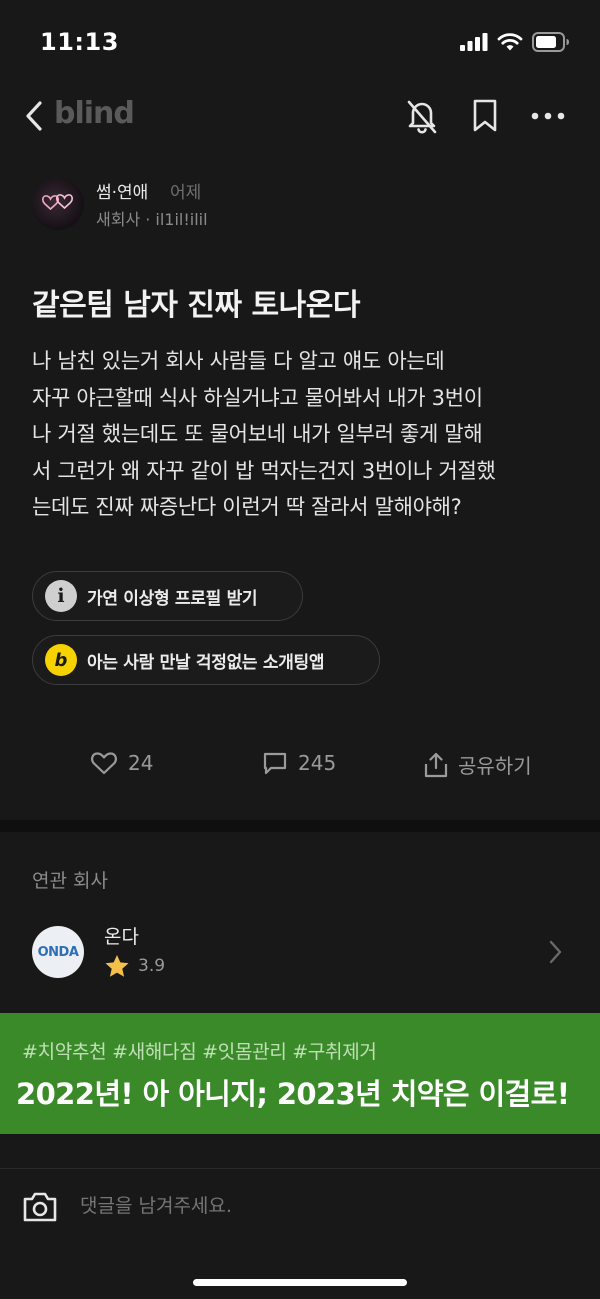 Image resolution: width=600 pixels, height=1299 pixels. I want to click on related-company-title: 연관 회사, so click(70, 881).